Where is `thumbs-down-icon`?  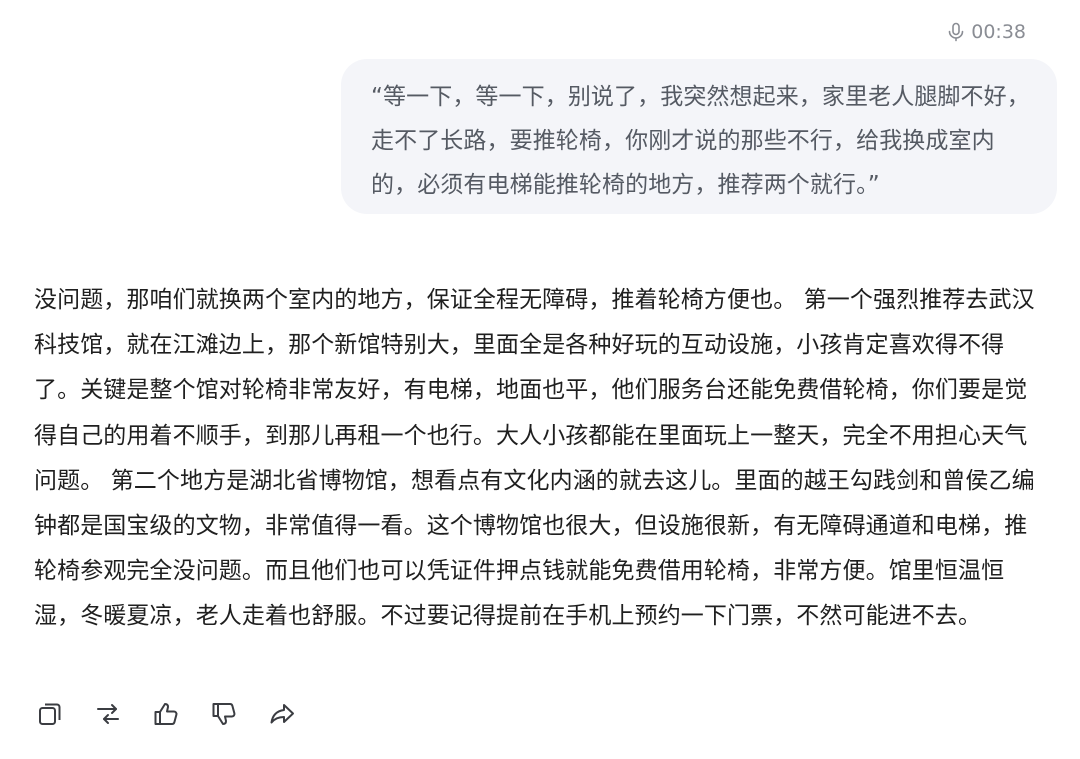 thumbs-down-icon is located at coordinates (224, 714).